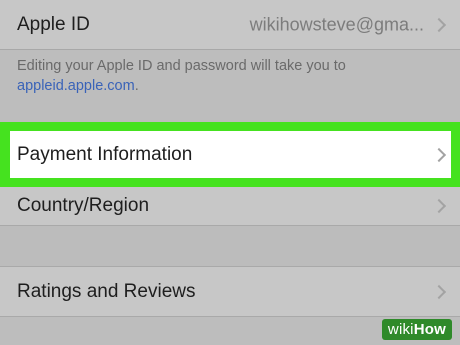 The image size is (460, 345). I want to click on apple-id-label: Apple ID, so click(53, 24).